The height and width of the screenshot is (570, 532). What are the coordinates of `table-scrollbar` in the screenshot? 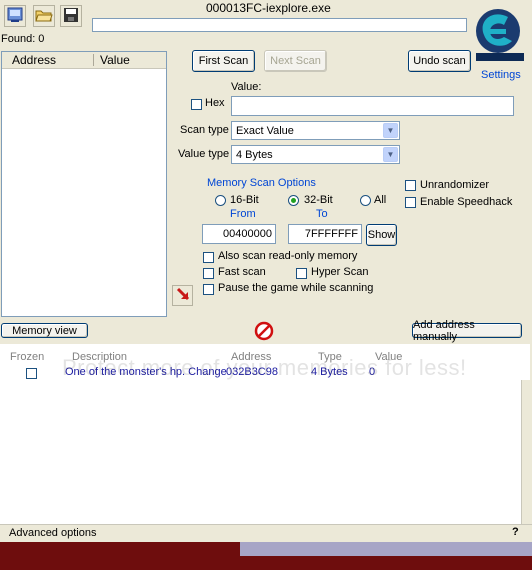 It's located at (526, 452).